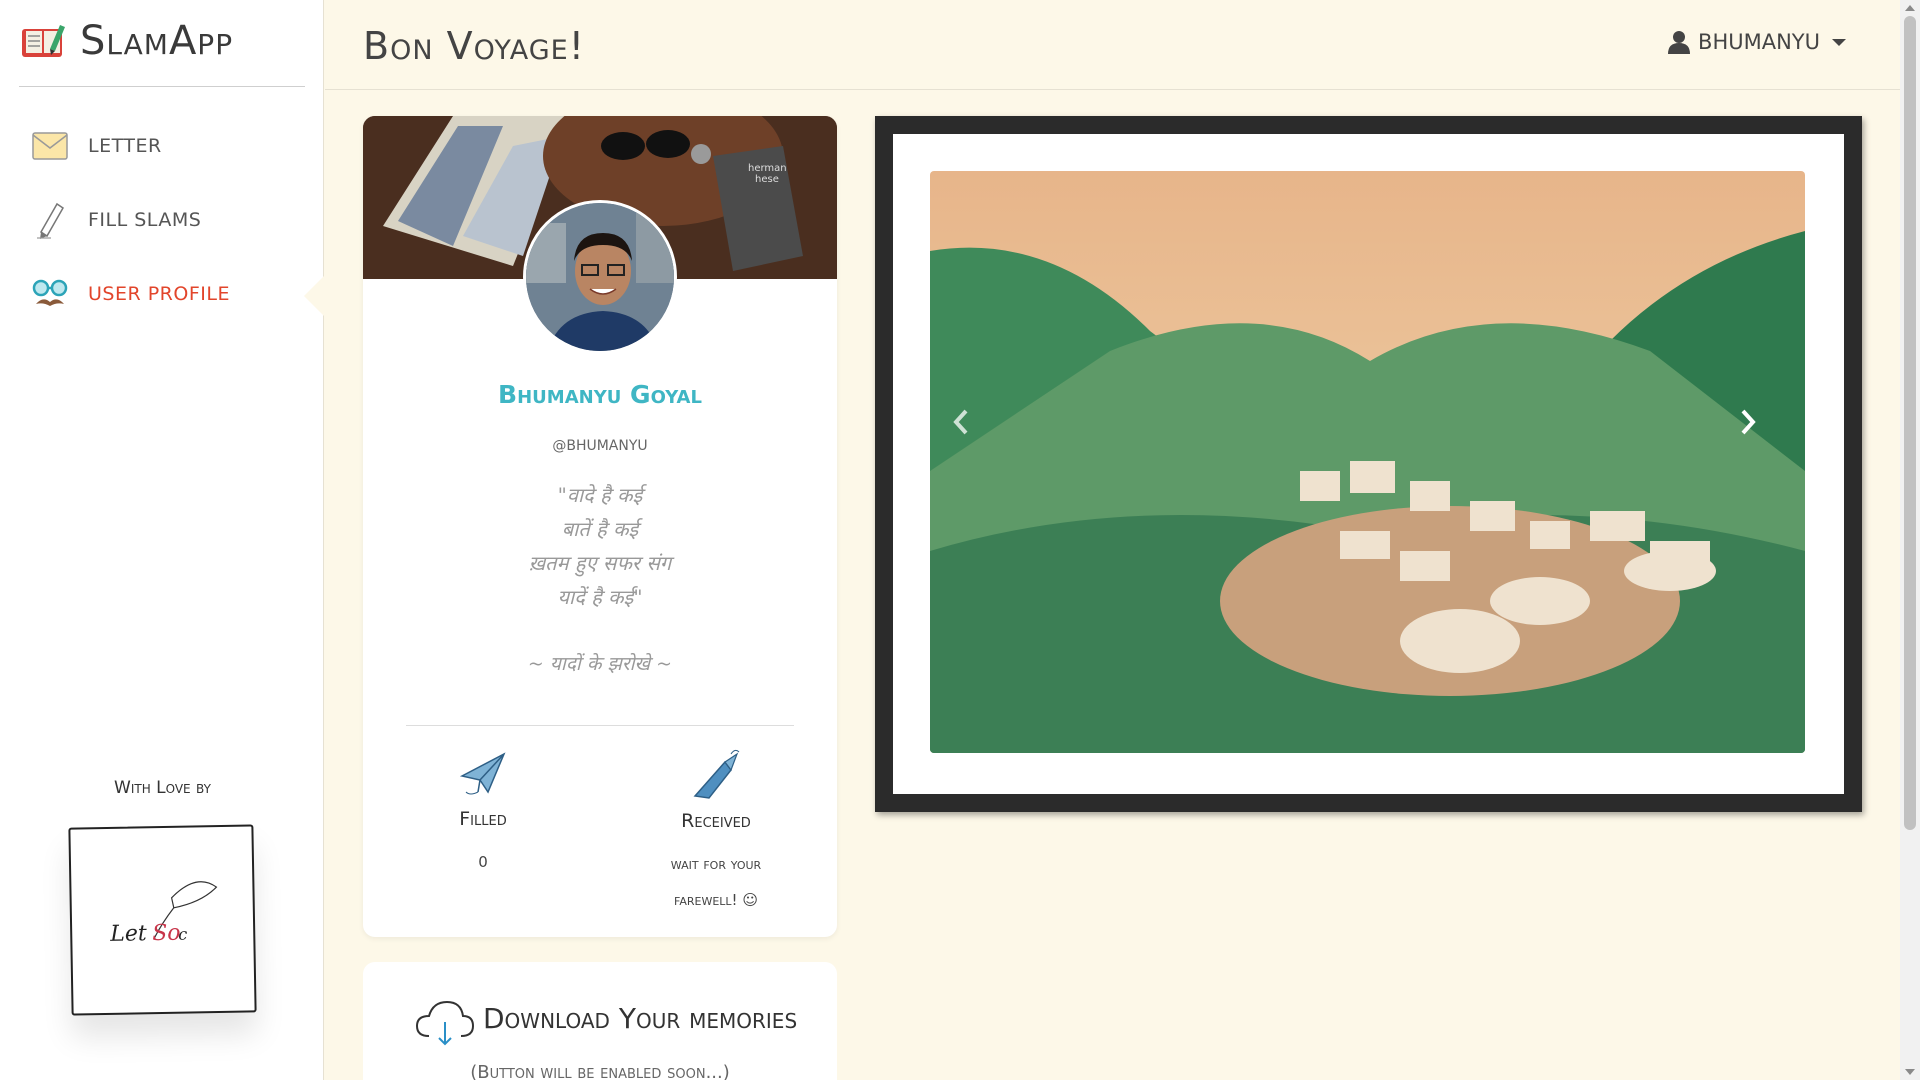  What do you see at coordinates (600, 563) in the screenshot?
I see `quote-line: ख़तम हुए सफर संग` at bounding box center [600, 563].